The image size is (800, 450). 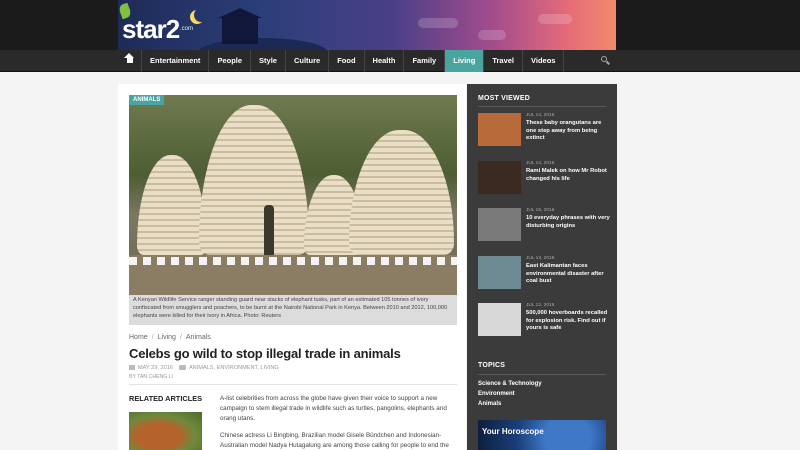 I want to click on related-article-thumbnail, so click(x=165, y=431).